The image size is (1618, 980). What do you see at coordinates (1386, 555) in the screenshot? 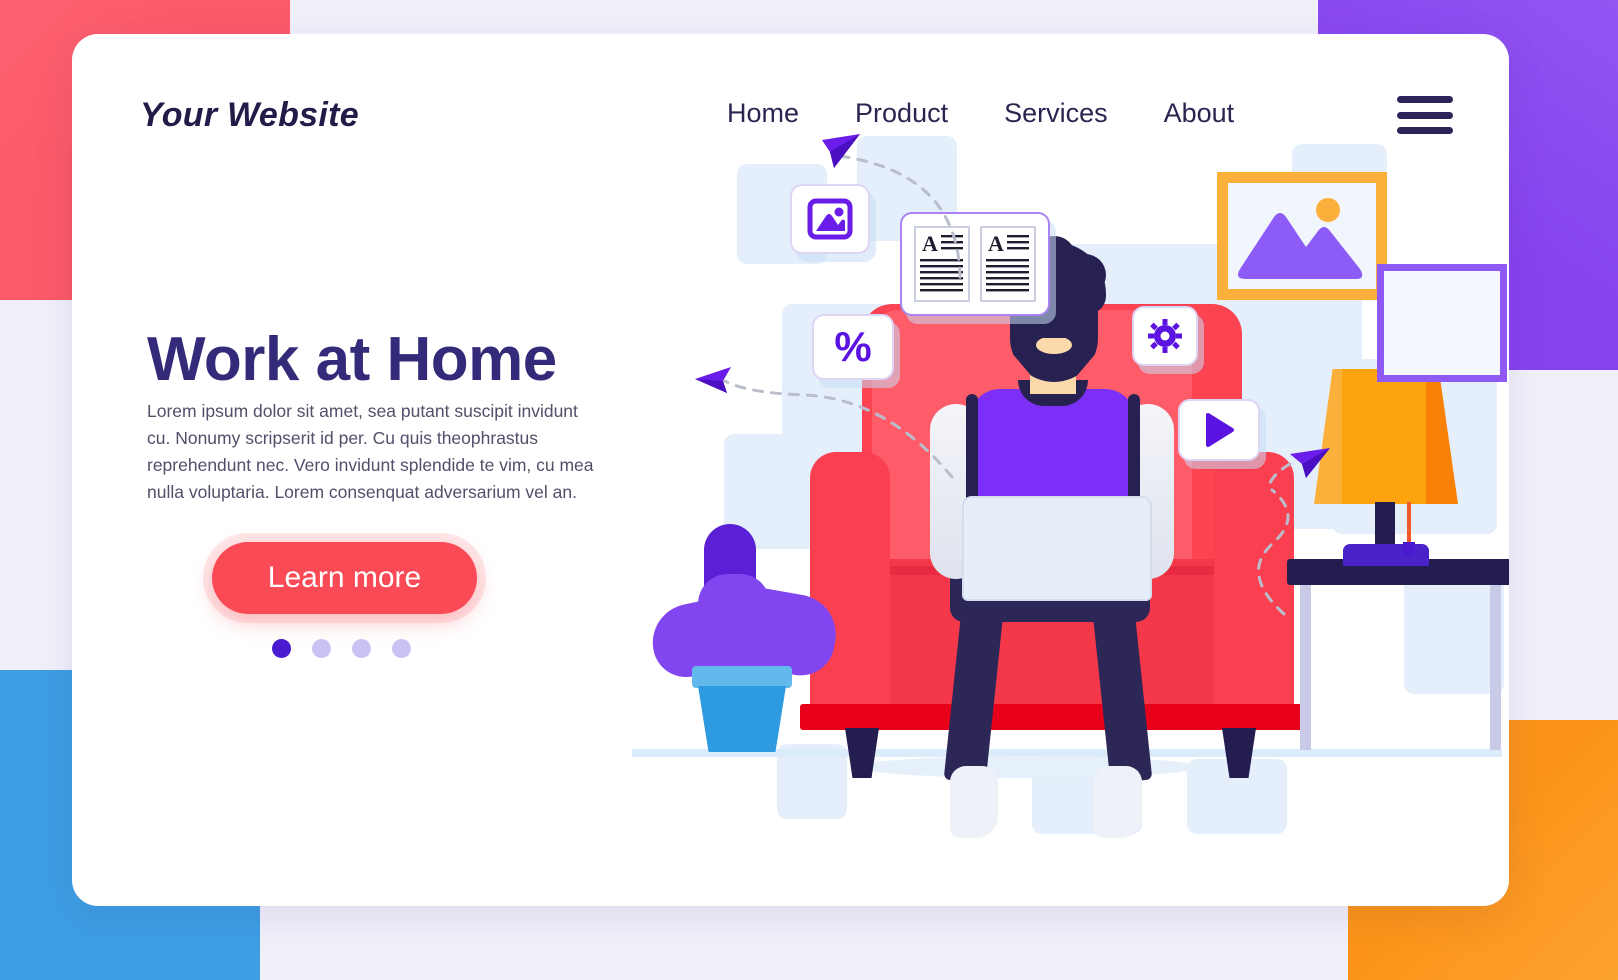
I see `lamp-base` at bounding box center [1386, 555].